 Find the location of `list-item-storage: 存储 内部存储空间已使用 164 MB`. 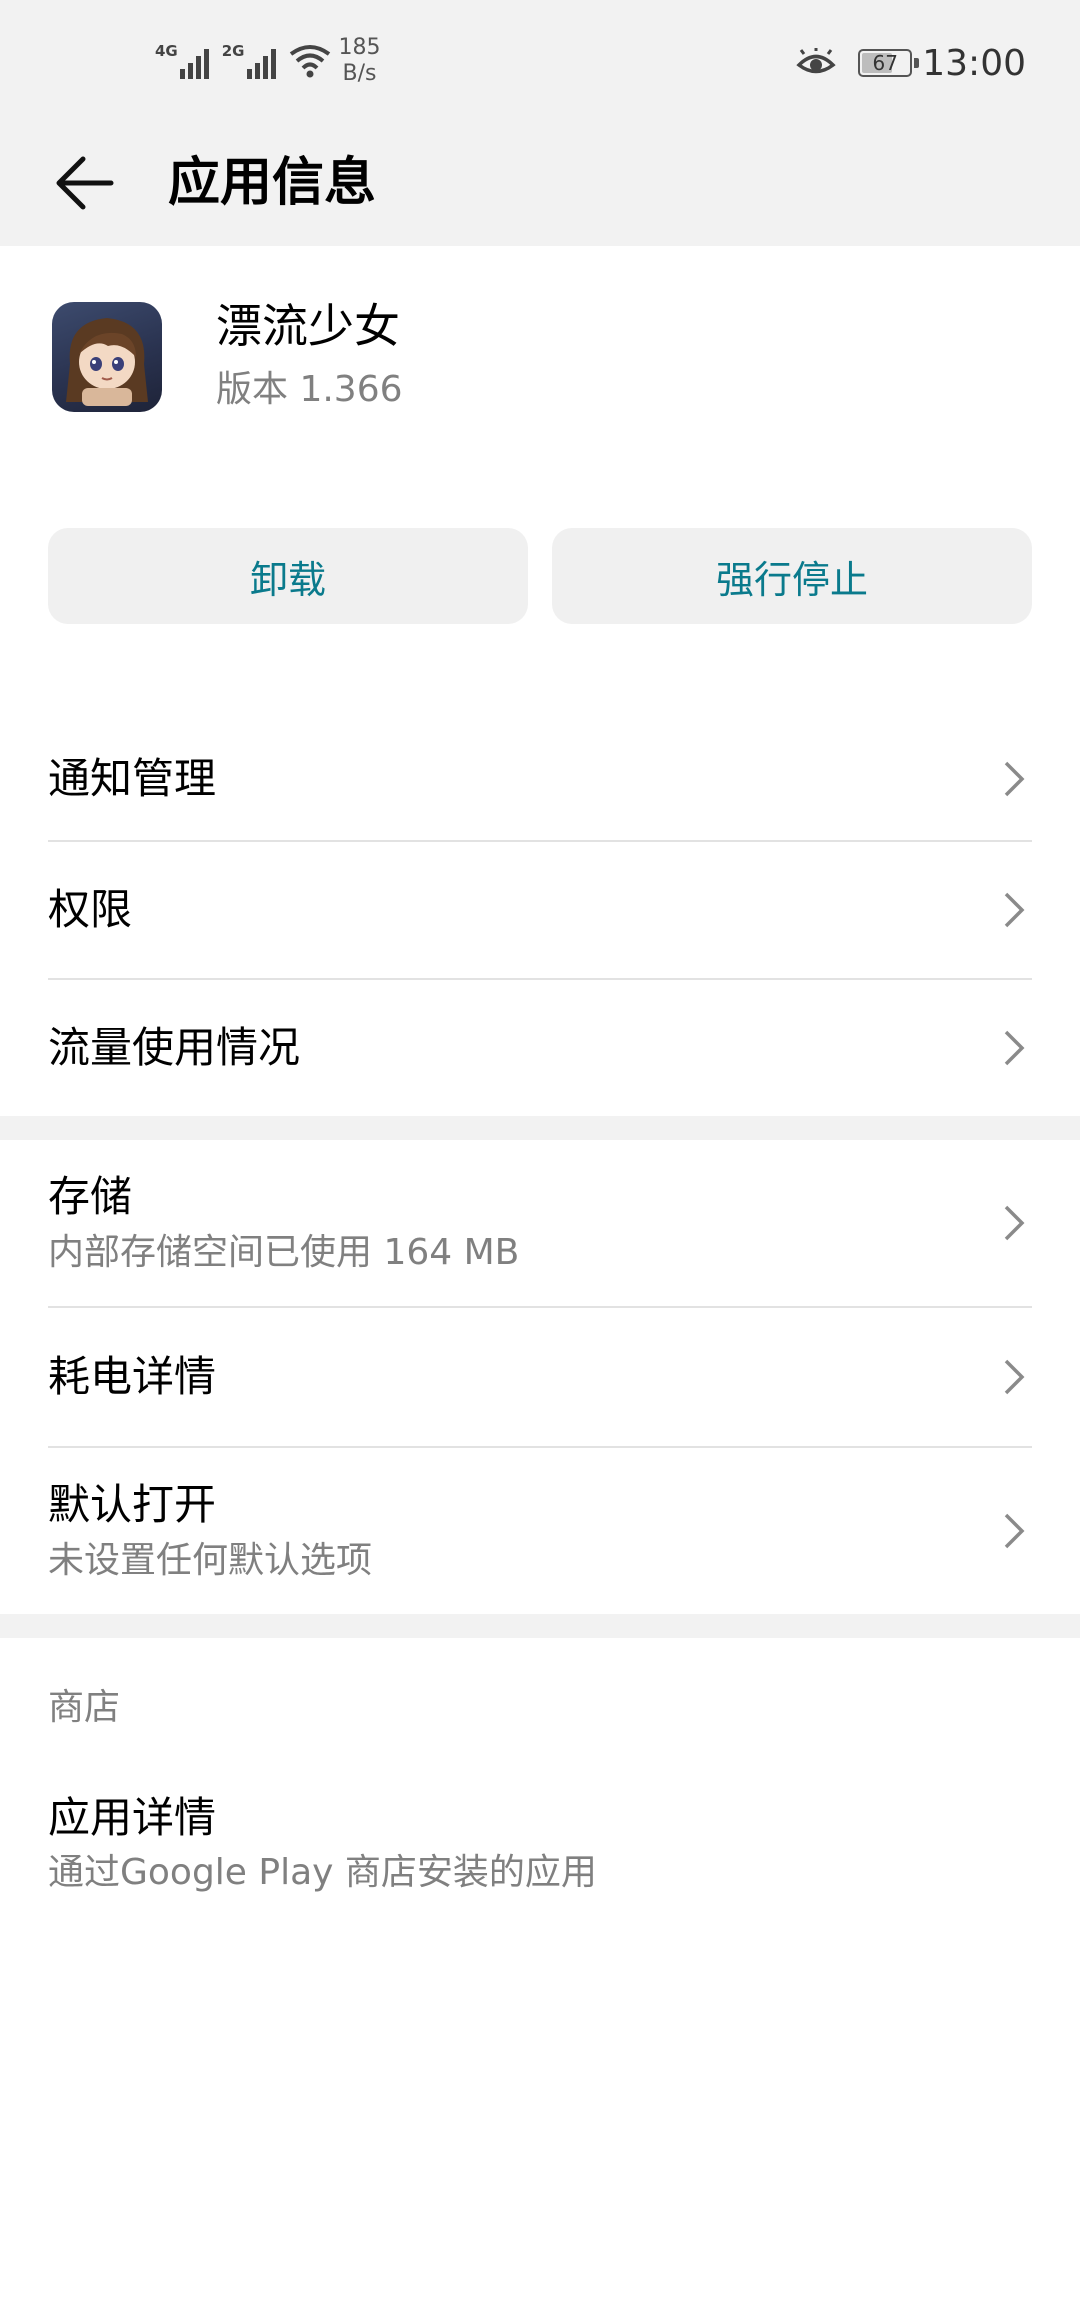

list-item-storage: 存储 内部存储空间已使用 164 MB is located at coordinates (540, 1223).